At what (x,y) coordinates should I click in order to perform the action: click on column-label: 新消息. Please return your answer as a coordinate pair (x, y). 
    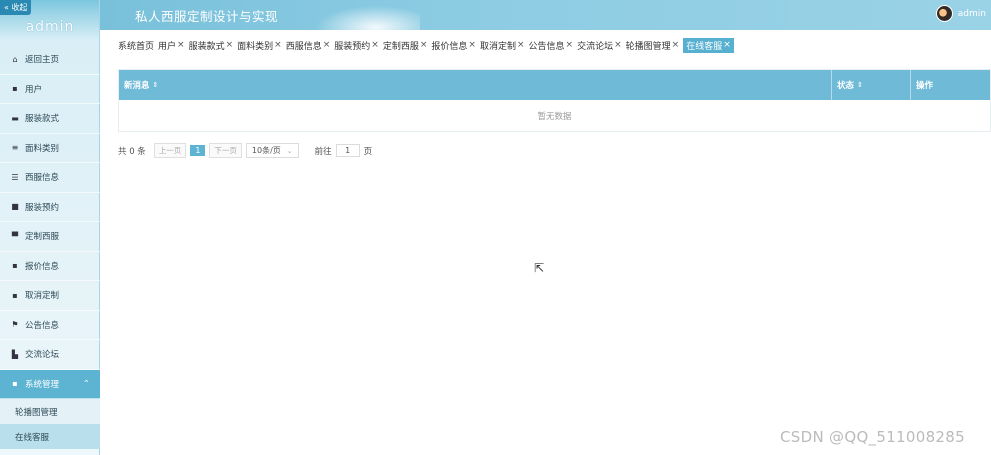
    Looking at the image, I should click on (137, 86).